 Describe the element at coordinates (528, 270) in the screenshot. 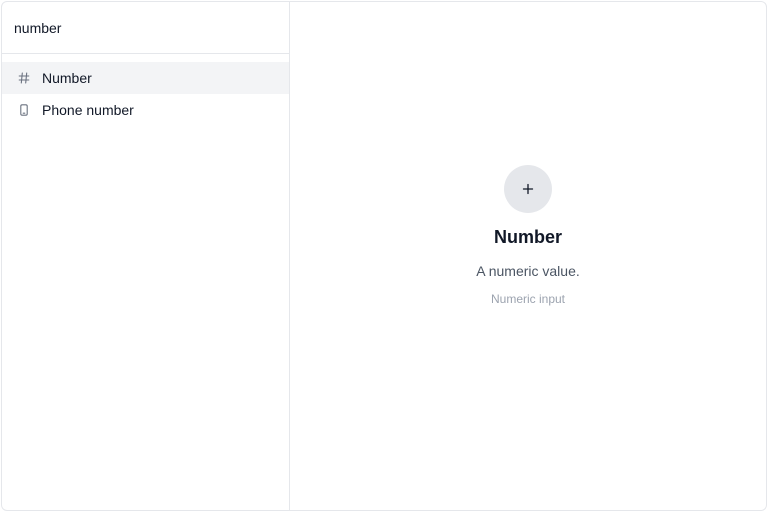

I see `preview-description: A numeric value.` at that location.